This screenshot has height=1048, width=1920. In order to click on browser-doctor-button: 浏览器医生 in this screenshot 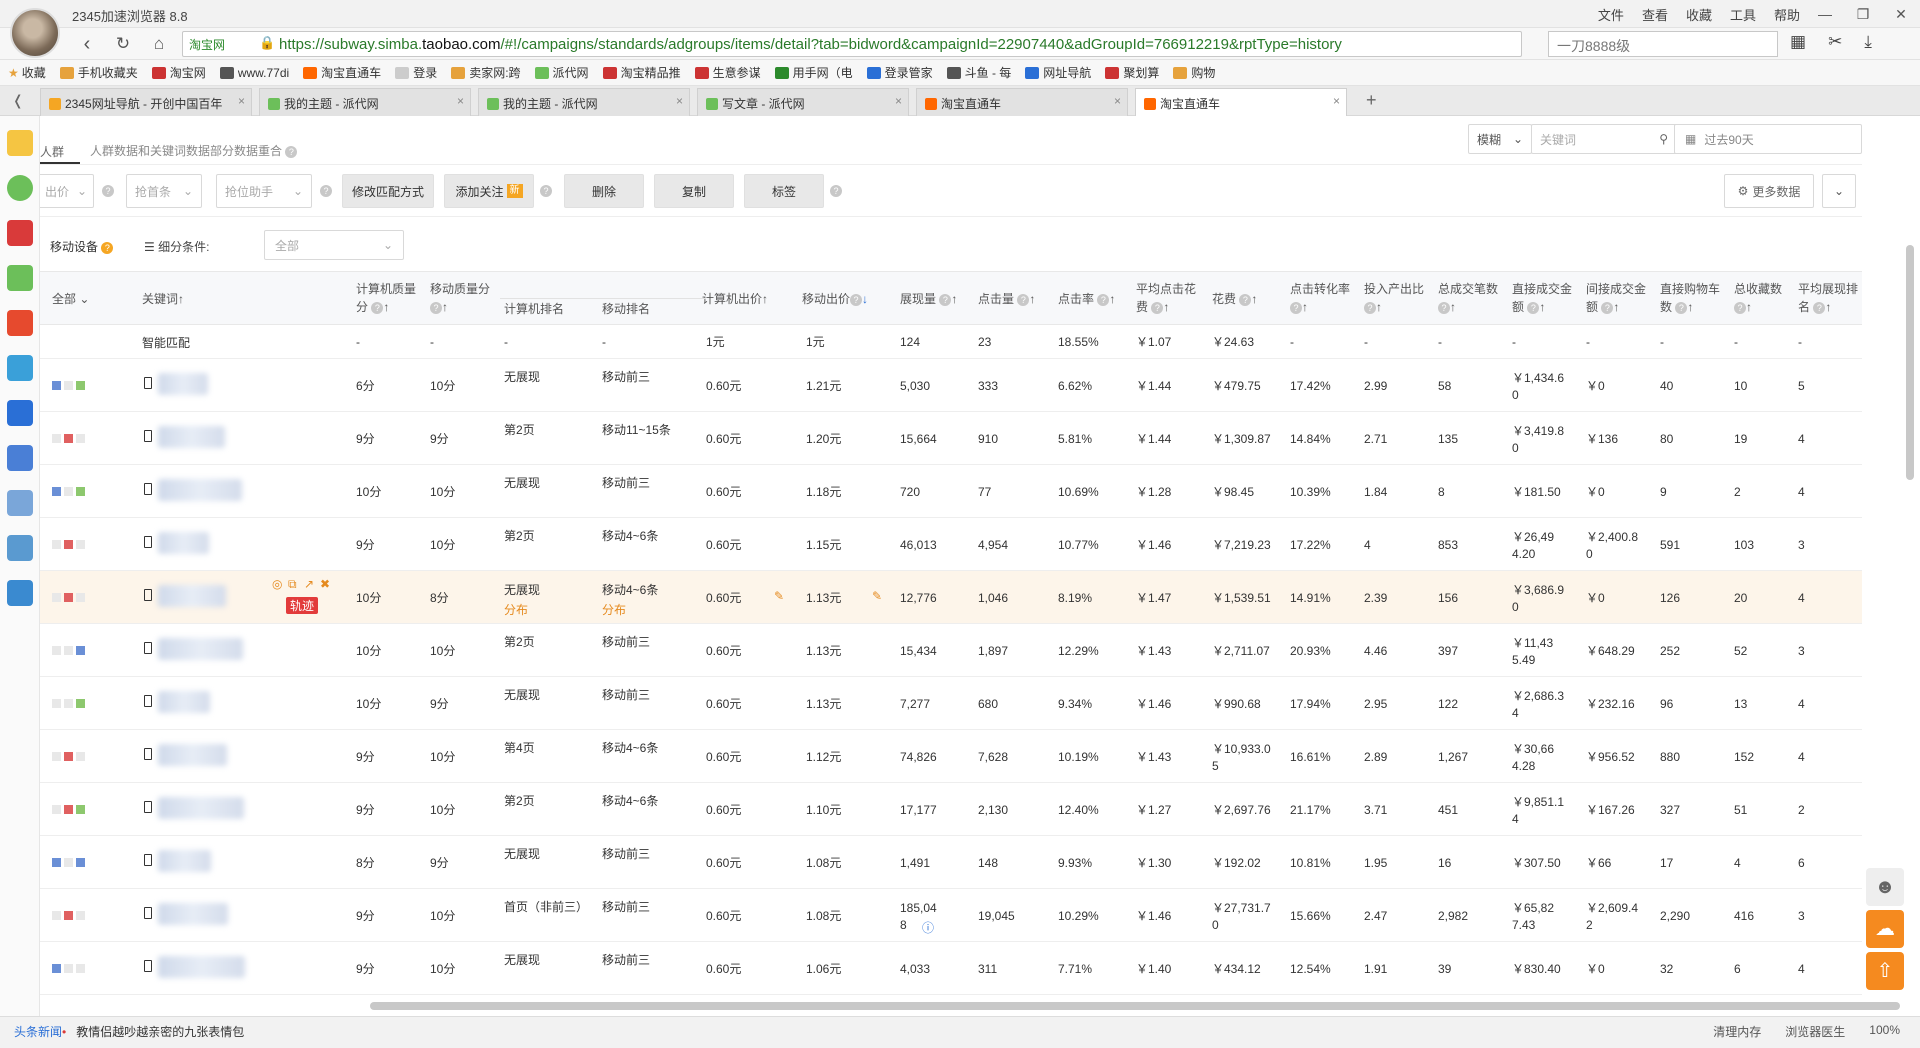, I will do `click(1815, 1031)`.